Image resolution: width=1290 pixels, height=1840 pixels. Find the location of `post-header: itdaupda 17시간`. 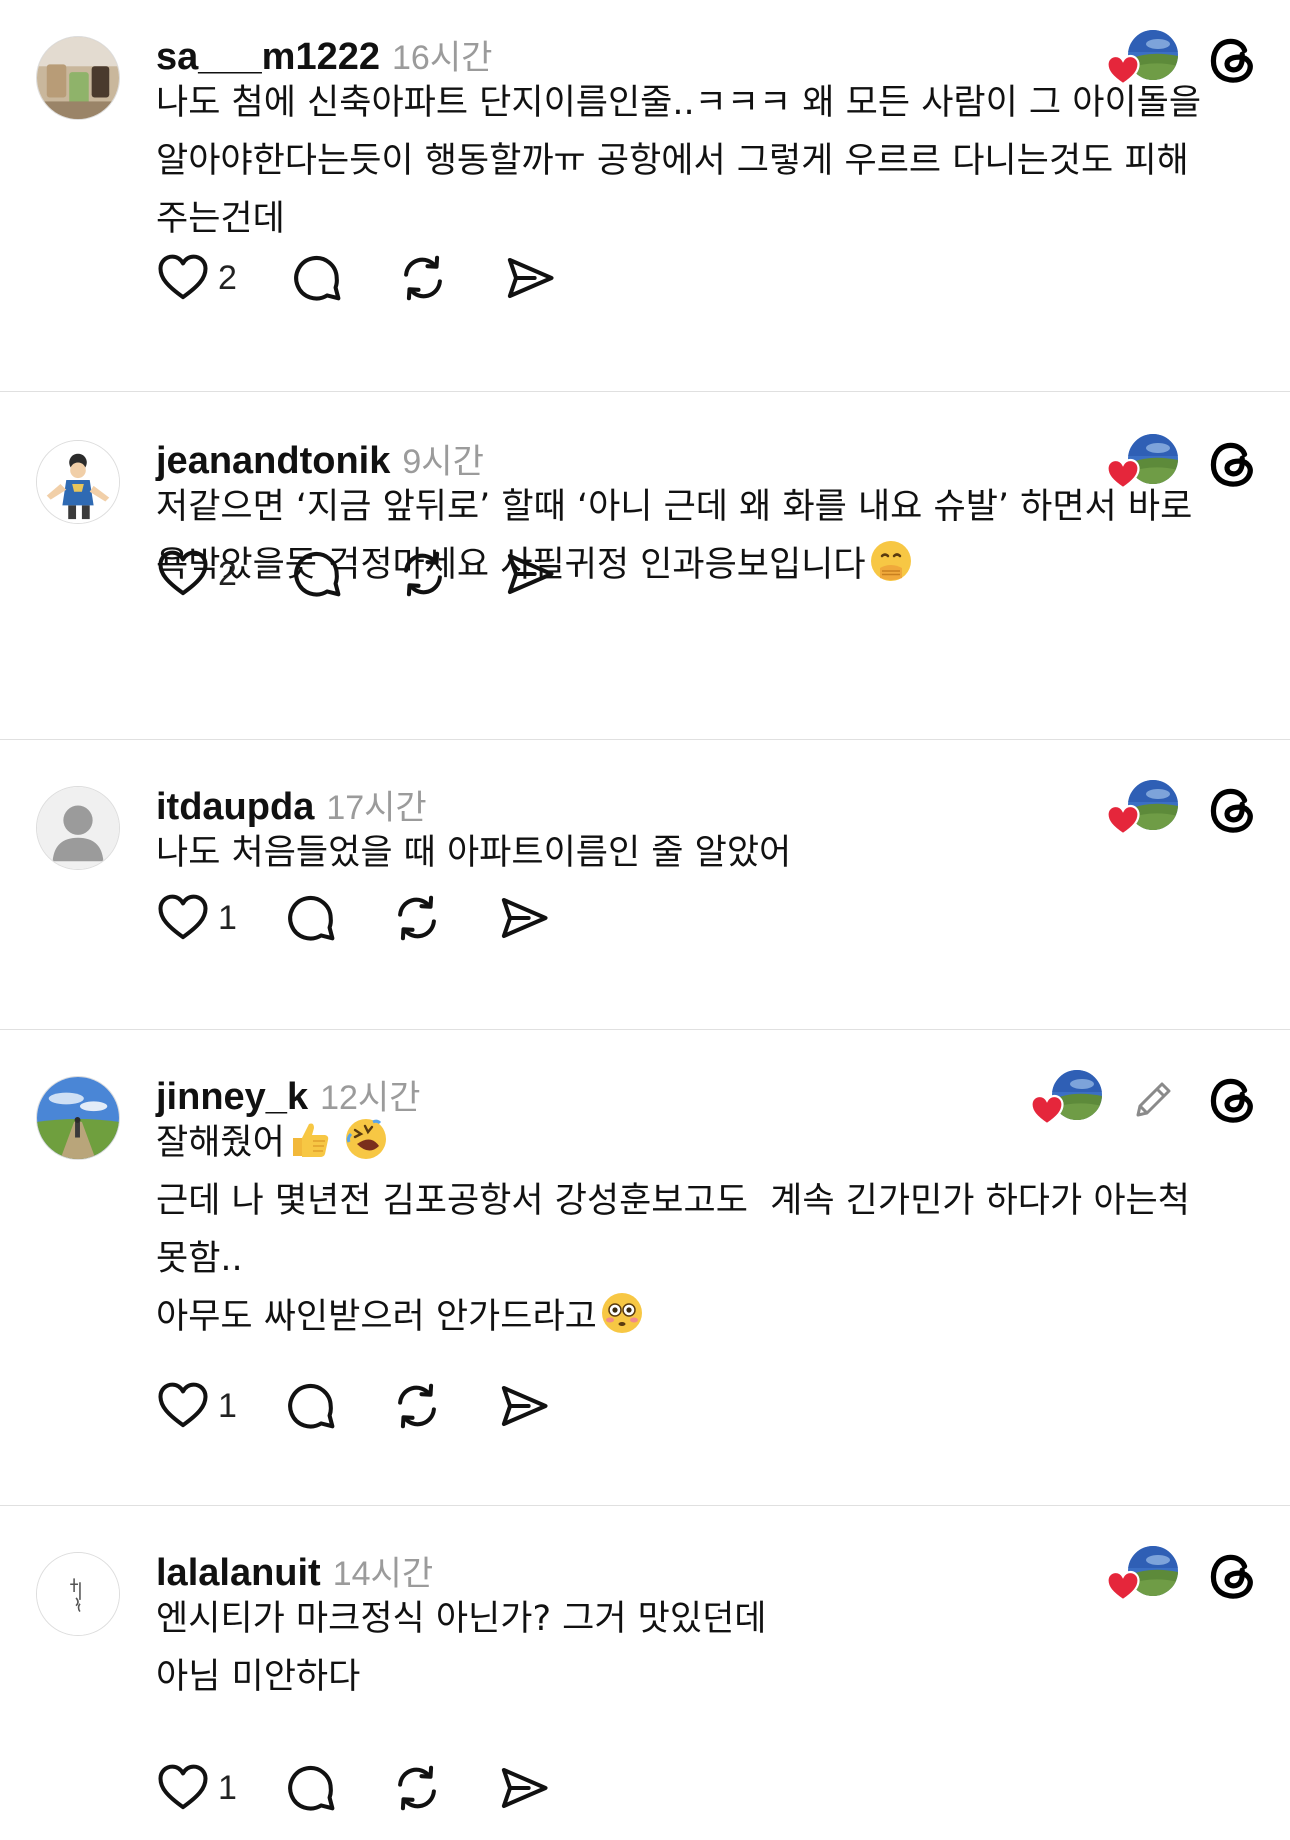

post-header: itdaupda 17시간 is located at coordinates (291, 805).